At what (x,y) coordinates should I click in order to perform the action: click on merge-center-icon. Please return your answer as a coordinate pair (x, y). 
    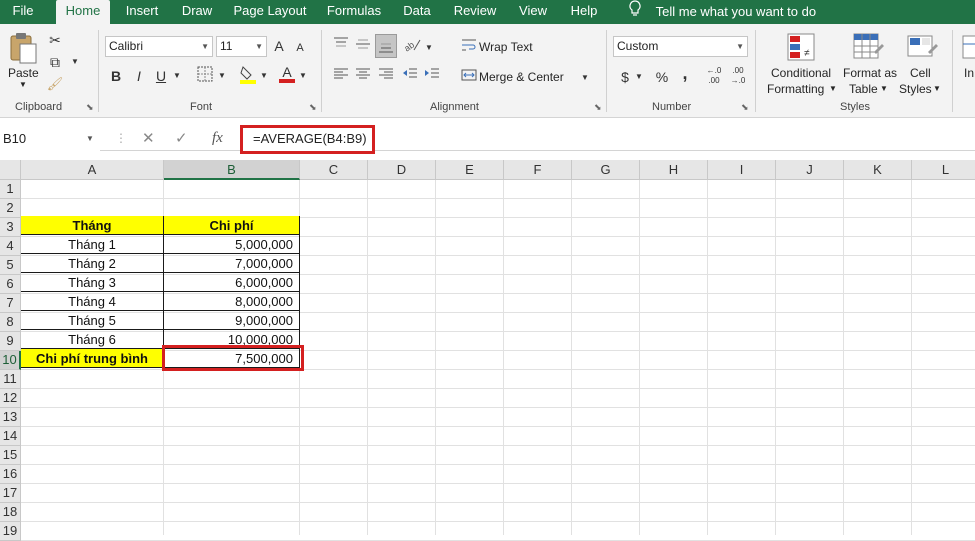
    Looking at the image, I should click on (469, 77).